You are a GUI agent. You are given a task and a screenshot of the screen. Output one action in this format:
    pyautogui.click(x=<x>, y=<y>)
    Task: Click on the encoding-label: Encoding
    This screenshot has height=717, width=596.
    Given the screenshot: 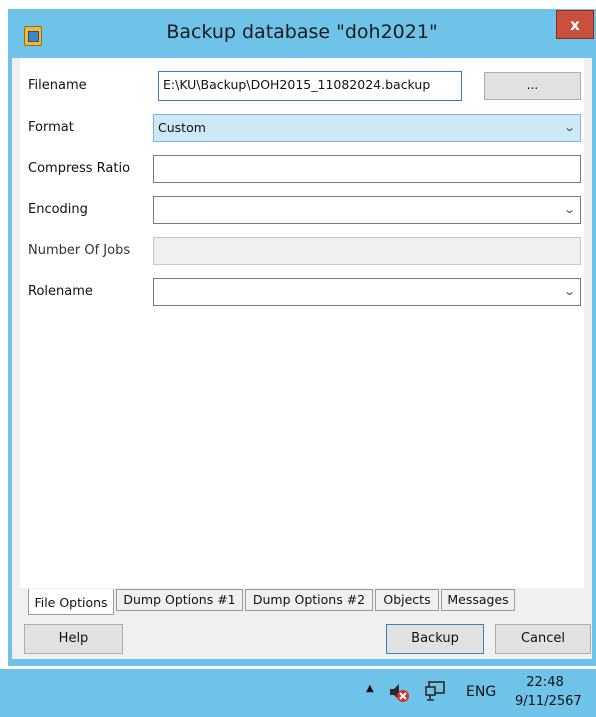 What is the action you would take?
    pyautogui.click(x=58, y=209)
    